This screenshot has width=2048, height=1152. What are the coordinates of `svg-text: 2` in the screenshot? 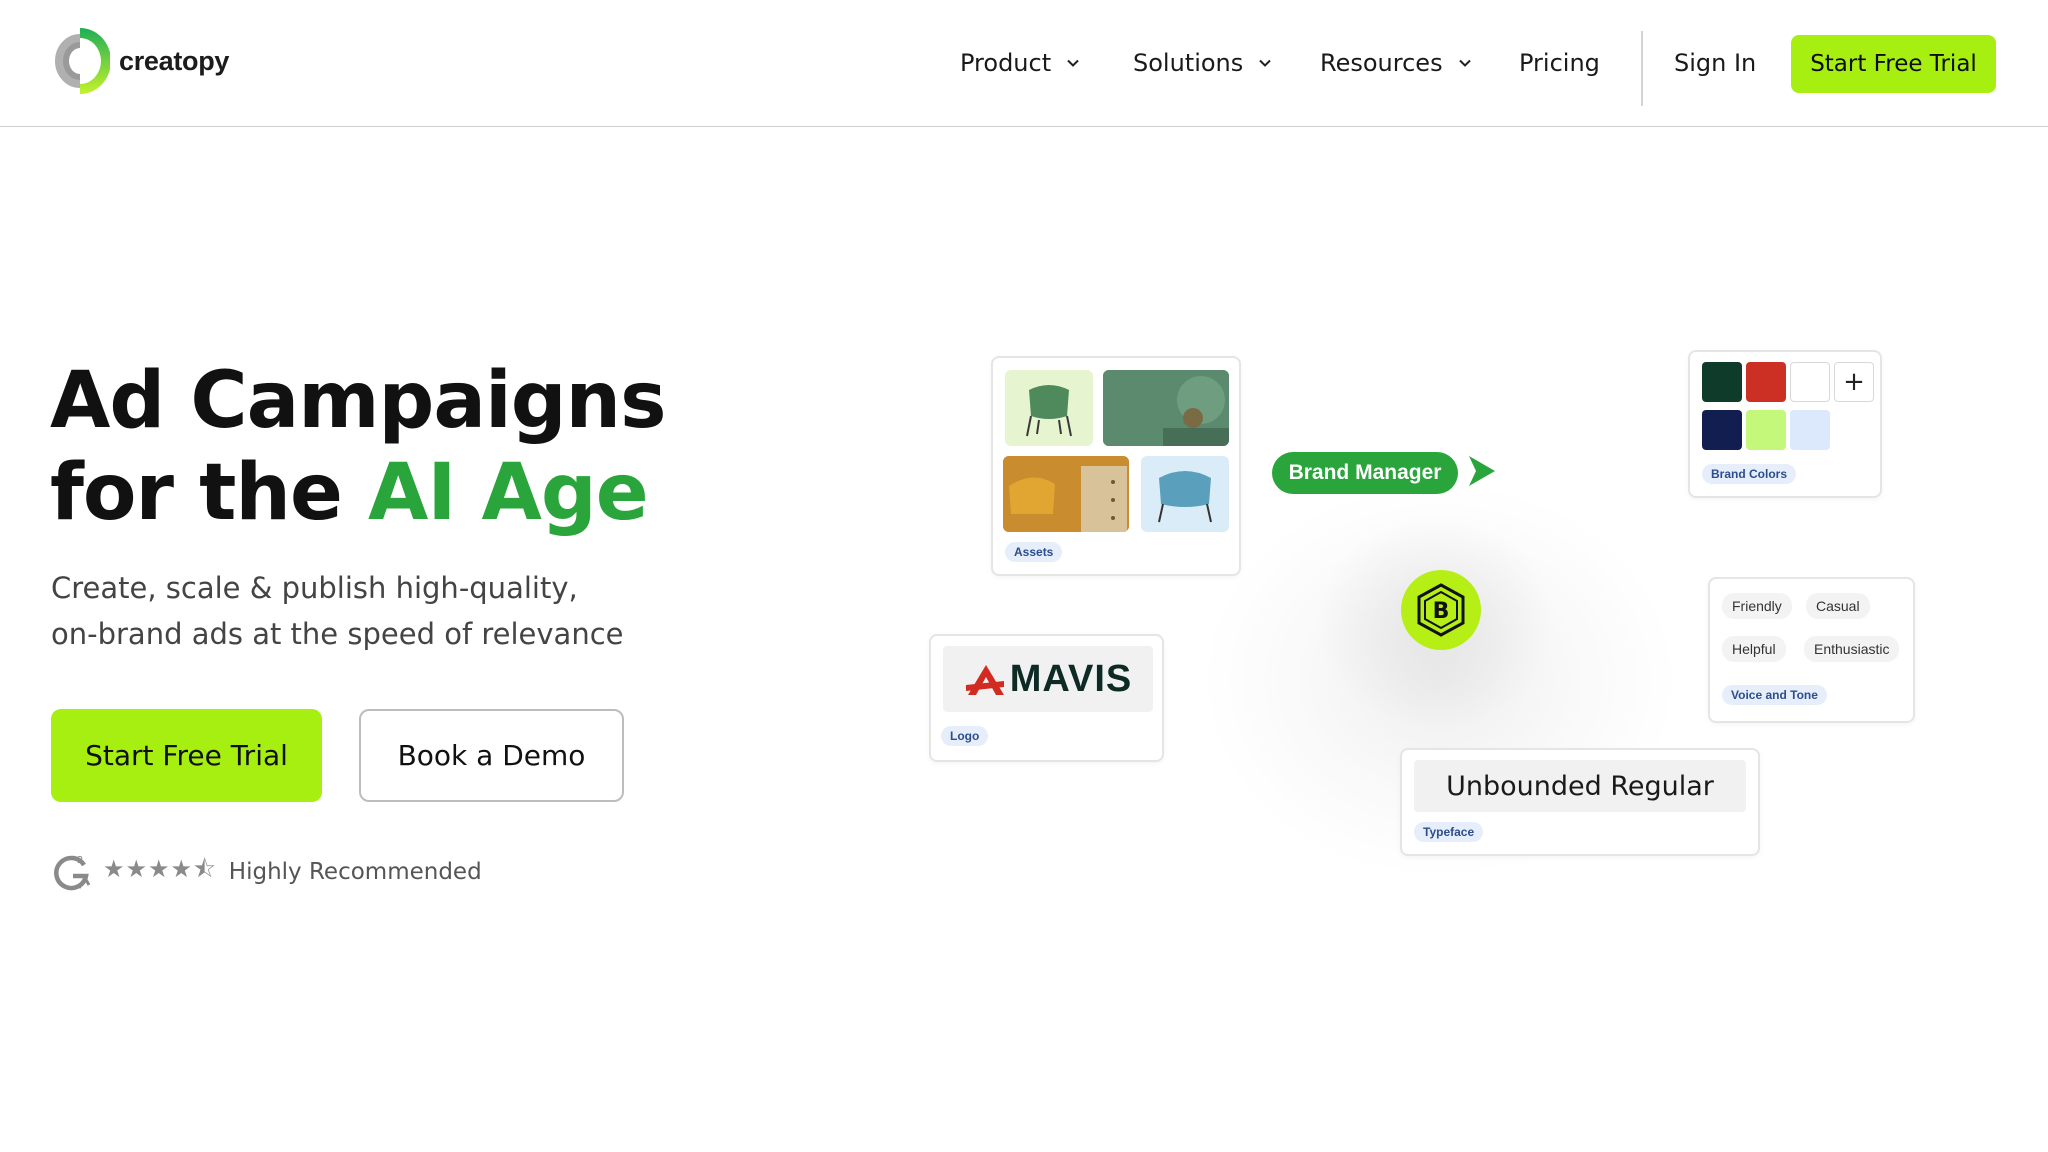 It's located at (80, 860).